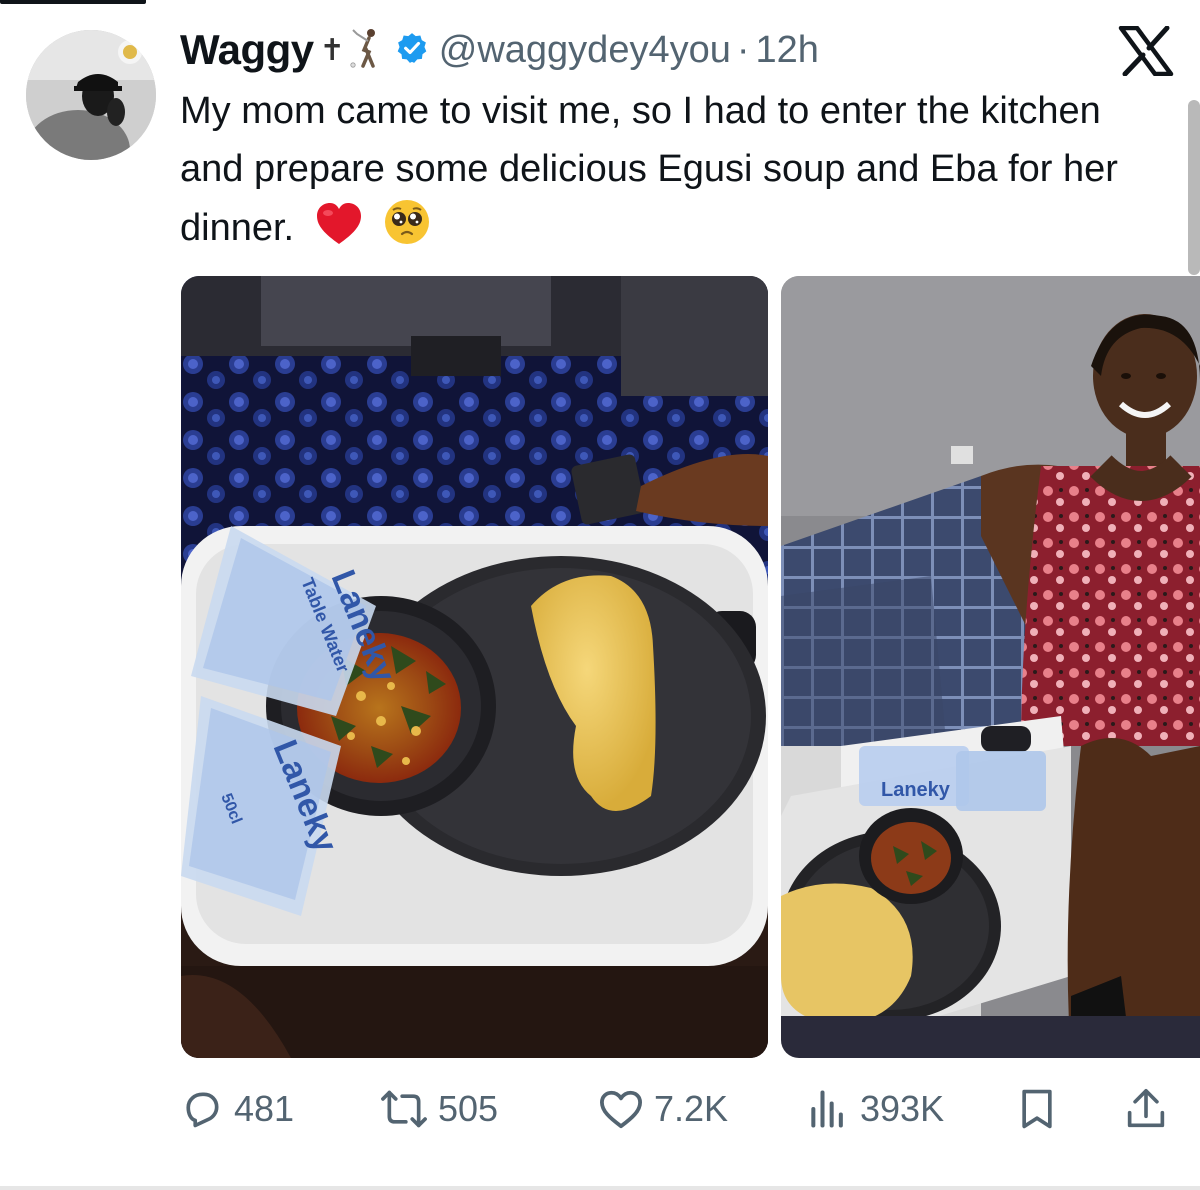 This screenshot has width=1200, height=1190. I want to click on tweet-action-bar: 481 505 7.2K 393K, so click(600, 1109).